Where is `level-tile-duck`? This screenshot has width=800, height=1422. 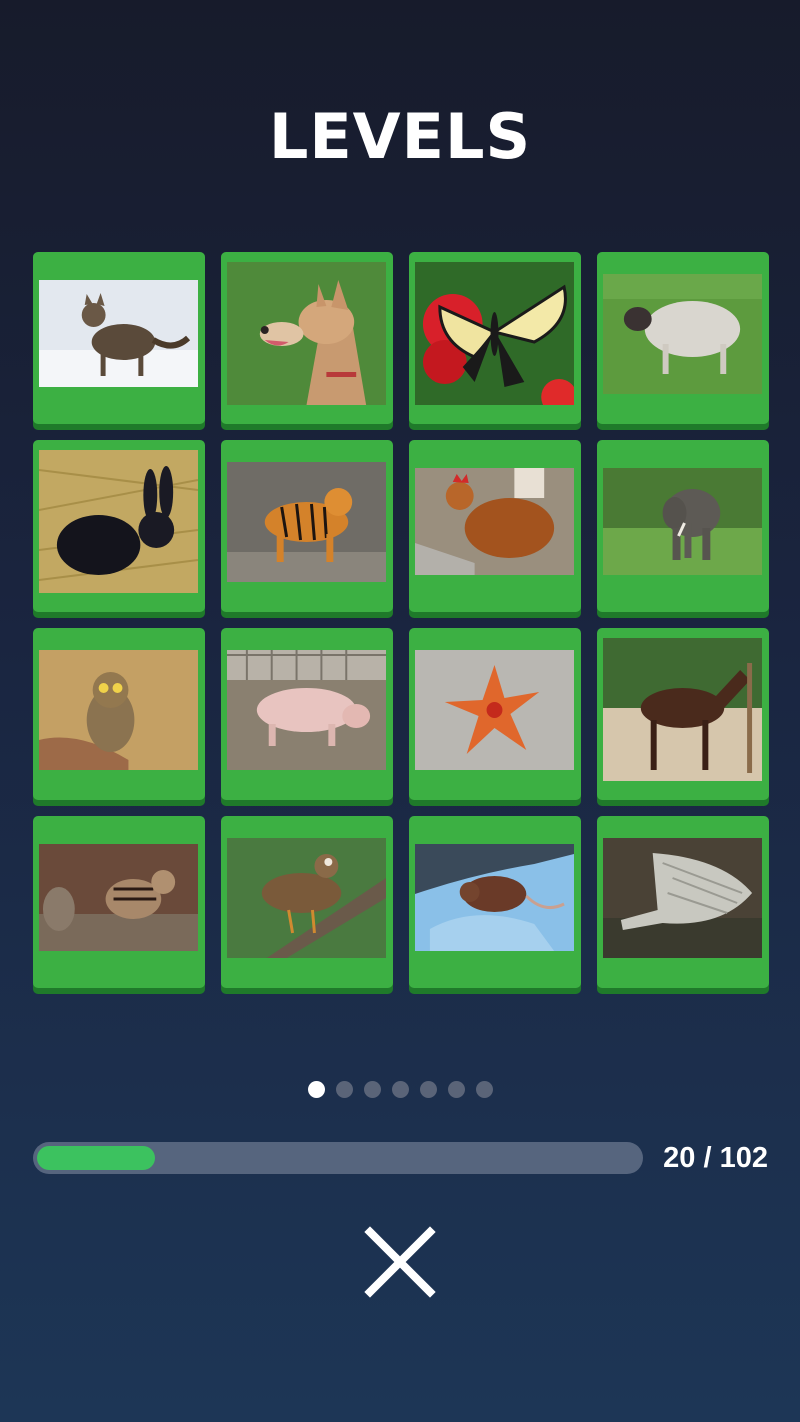
level-tile-duck is located at coordinates (307, 902).